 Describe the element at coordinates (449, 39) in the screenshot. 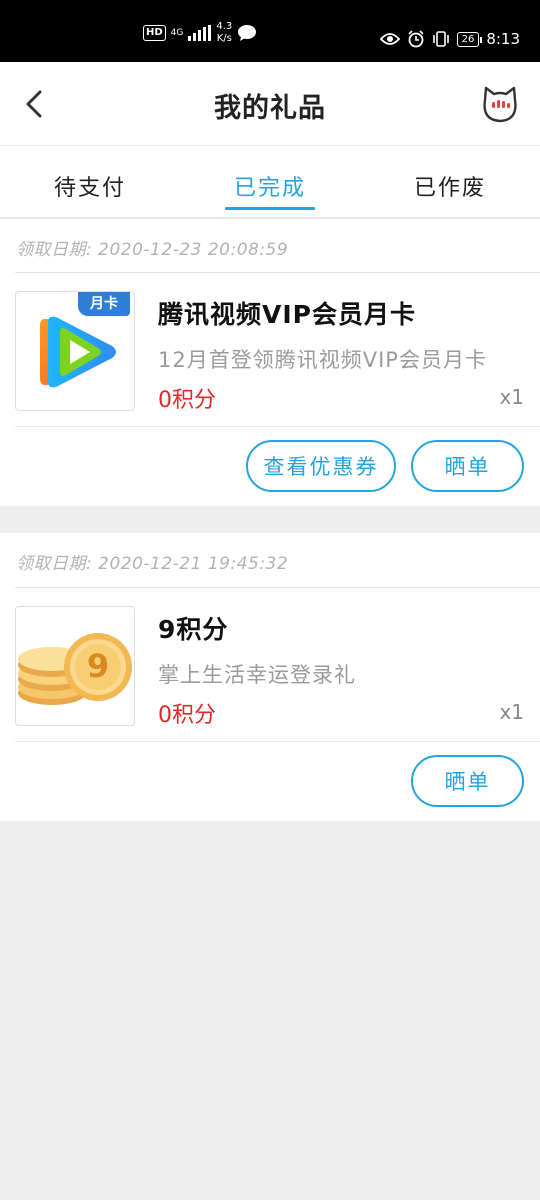

I see `status-bar-right: 26 8:13` at that location.